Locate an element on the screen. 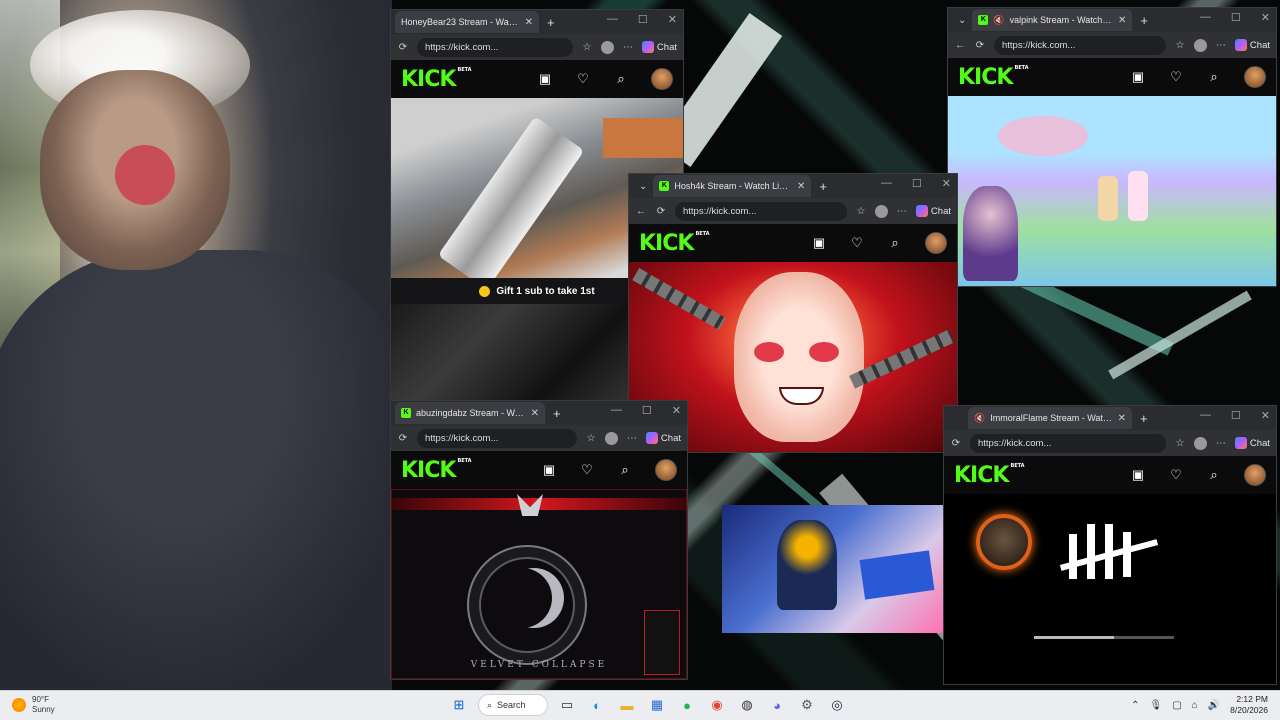 This screenshot has height=720, width=1280. clock: 2:12 PM 8/20/2026 is located at coordinates (1249, 705).